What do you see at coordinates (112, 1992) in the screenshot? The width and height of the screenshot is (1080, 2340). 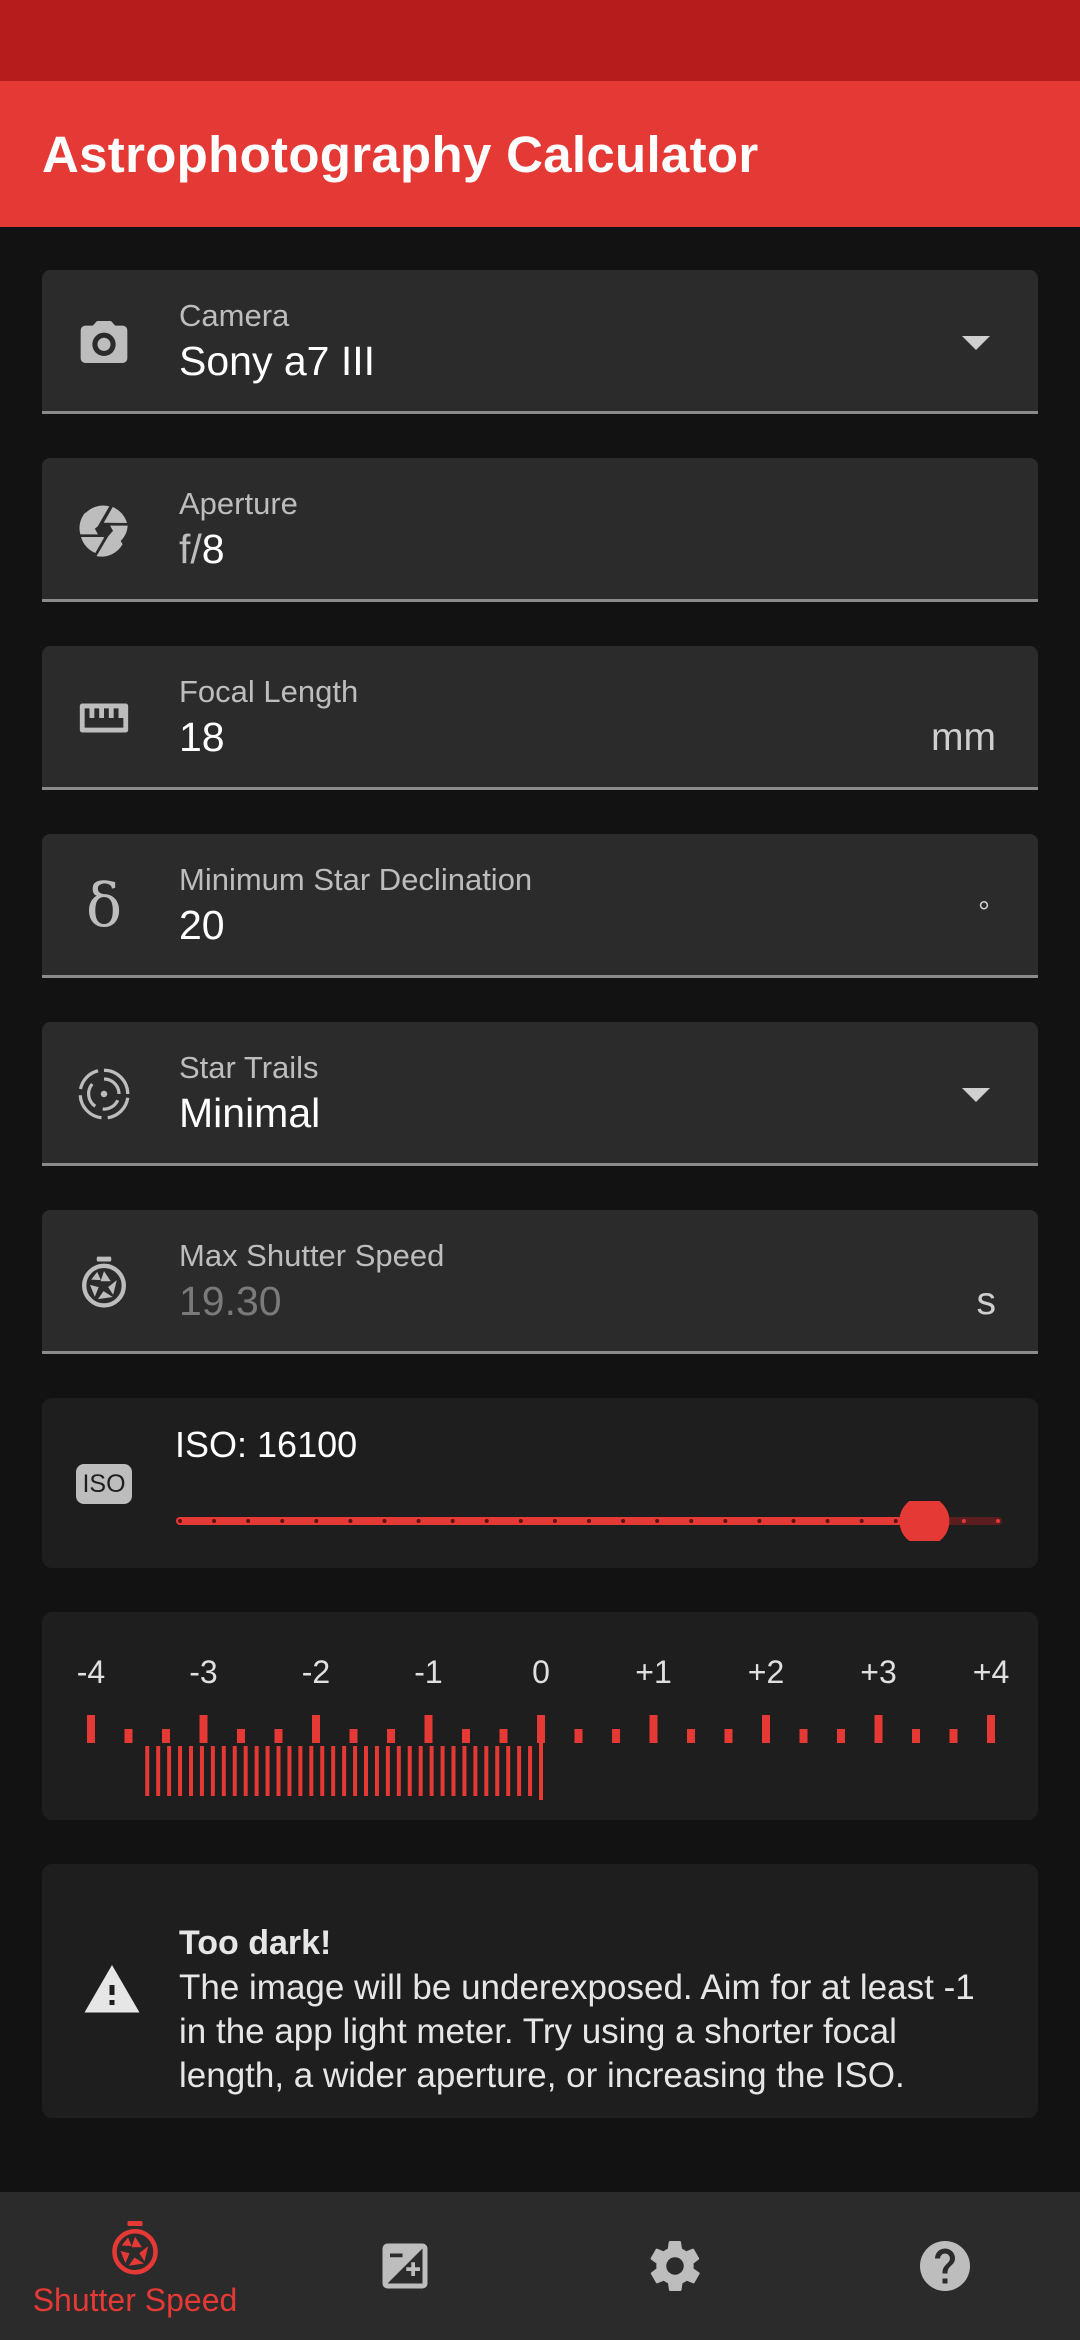 I see `warning-icon` at bounding box center [112, 1992].